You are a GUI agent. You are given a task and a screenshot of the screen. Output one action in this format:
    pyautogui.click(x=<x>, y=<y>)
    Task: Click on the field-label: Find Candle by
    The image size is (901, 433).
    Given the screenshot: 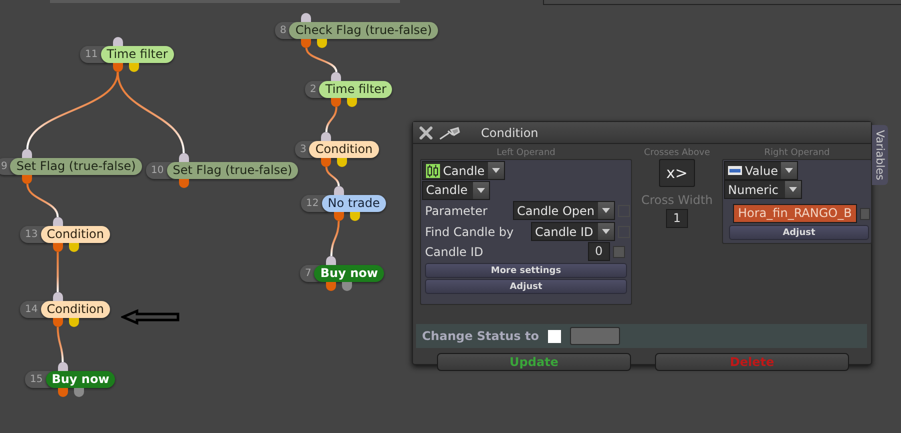 What is the action you would take?
    pyautogui.click(x=470, y=231)
    